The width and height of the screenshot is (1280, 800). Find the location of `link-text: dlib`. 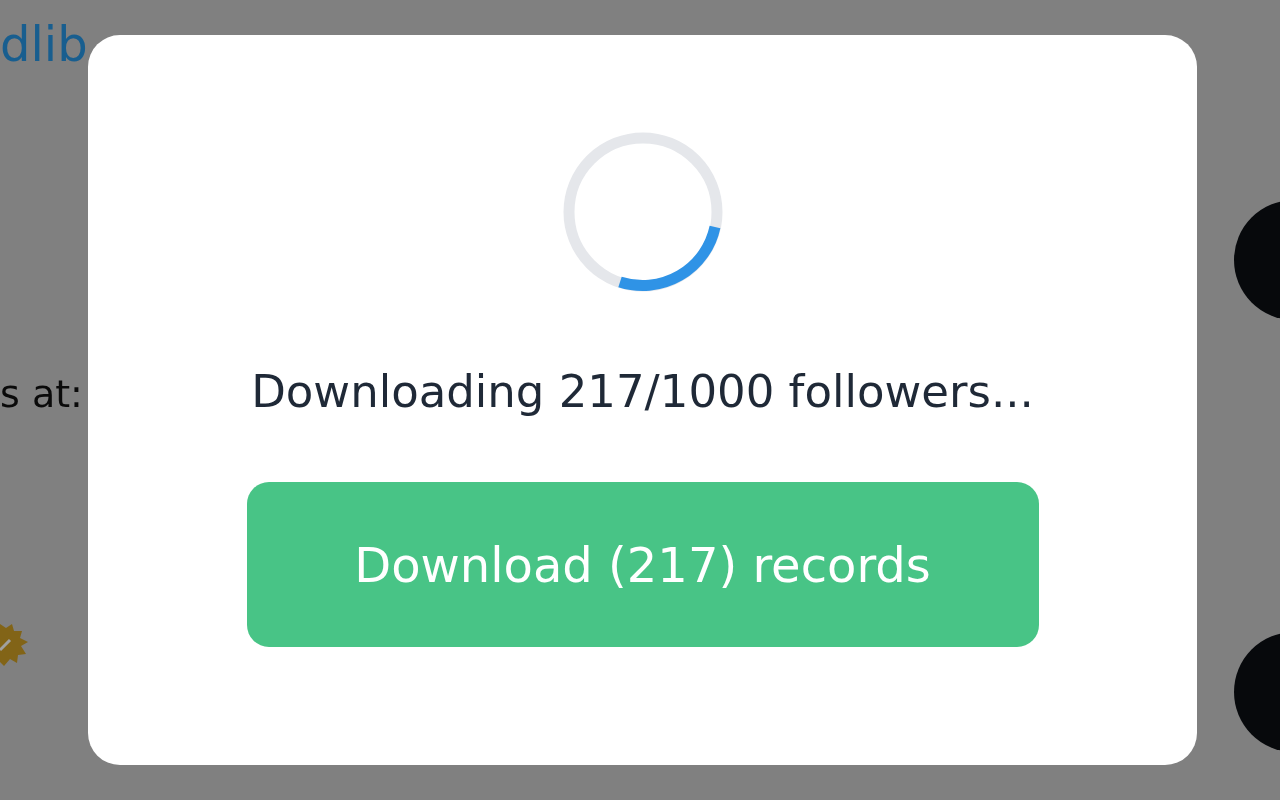

link-text: dlib is located at coordinates (44, 44).